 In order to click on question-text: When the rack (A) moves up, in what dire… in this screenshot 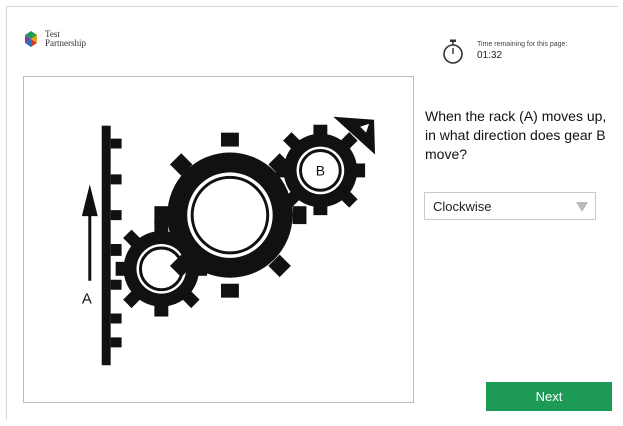, I will do `click(516, 135)`.